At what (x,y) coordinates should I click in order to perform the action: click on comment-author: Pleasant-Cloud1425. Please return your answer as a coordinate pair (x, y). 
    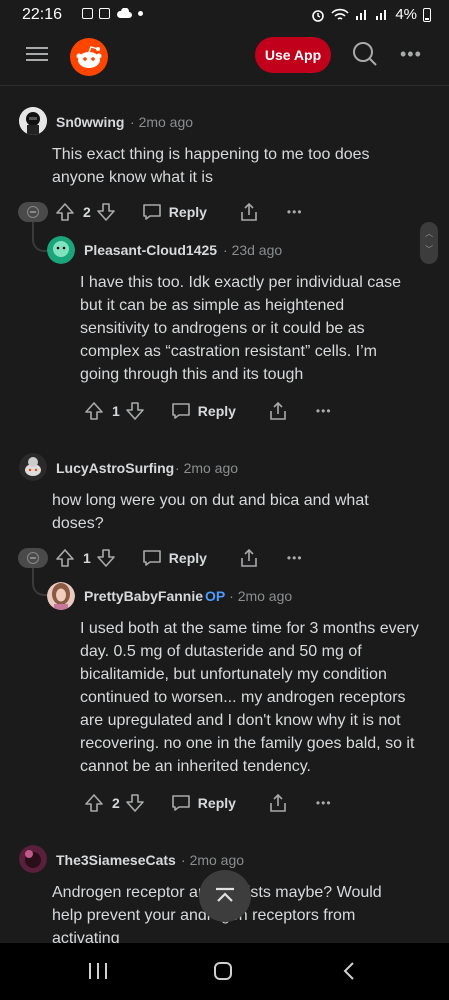
    Looking at the image, I should click on (150, 250).